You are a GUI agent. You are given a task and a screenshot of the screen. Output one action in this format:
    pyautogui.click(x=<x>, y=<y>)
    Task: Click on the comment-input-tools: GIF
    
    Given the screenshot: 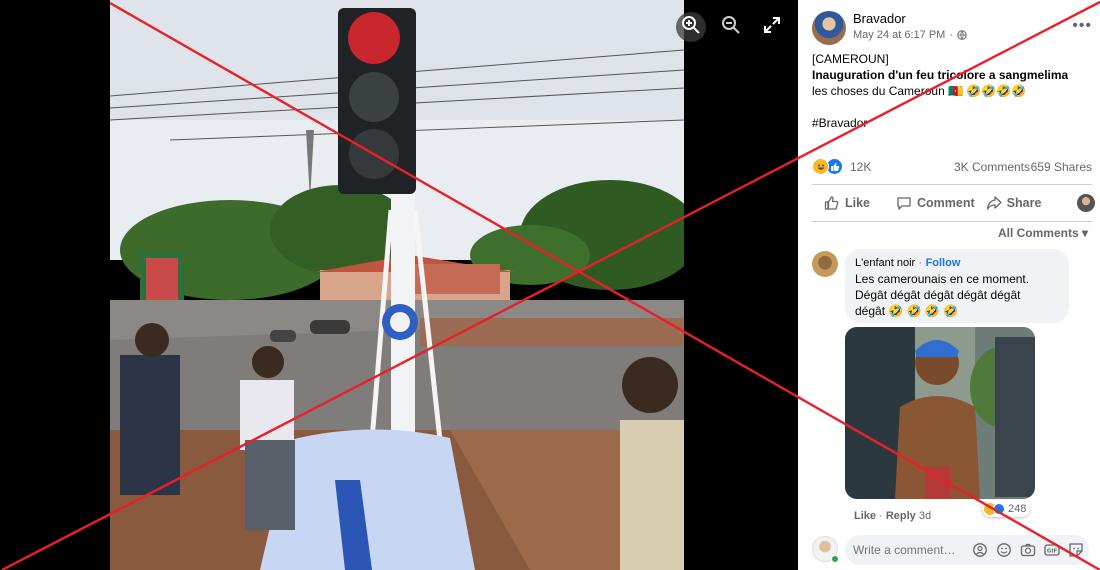 What is the action you would take?
    pyautogui.click(x=1028, y=550)
    